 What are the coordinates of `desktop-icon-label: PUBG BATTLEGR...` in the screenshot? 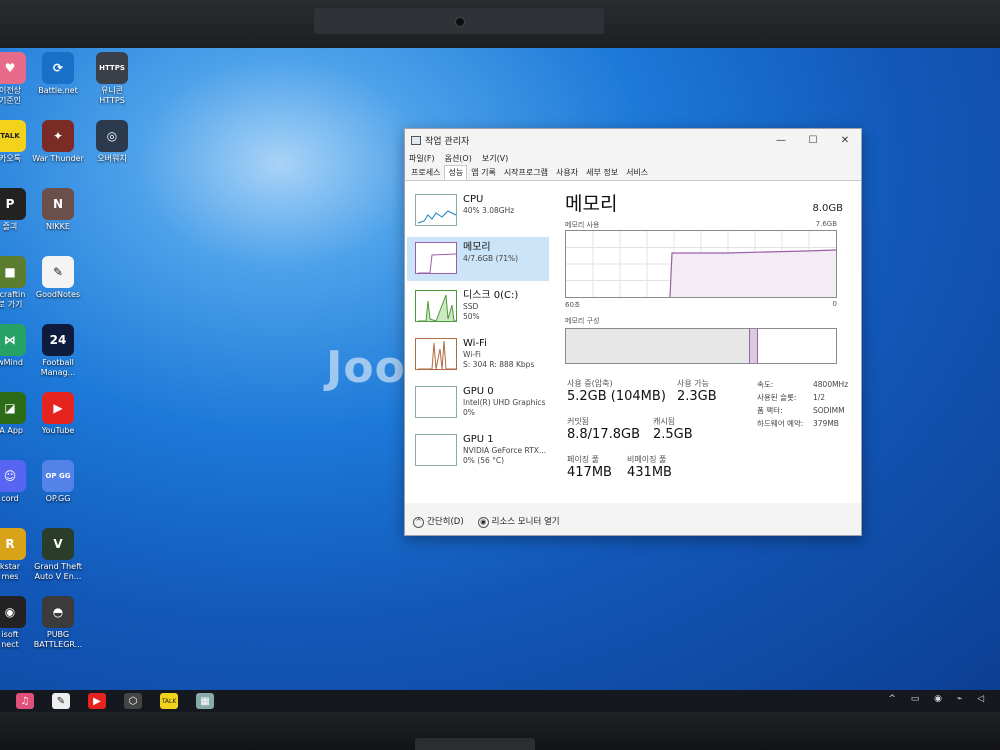 It's located at (58, 639).